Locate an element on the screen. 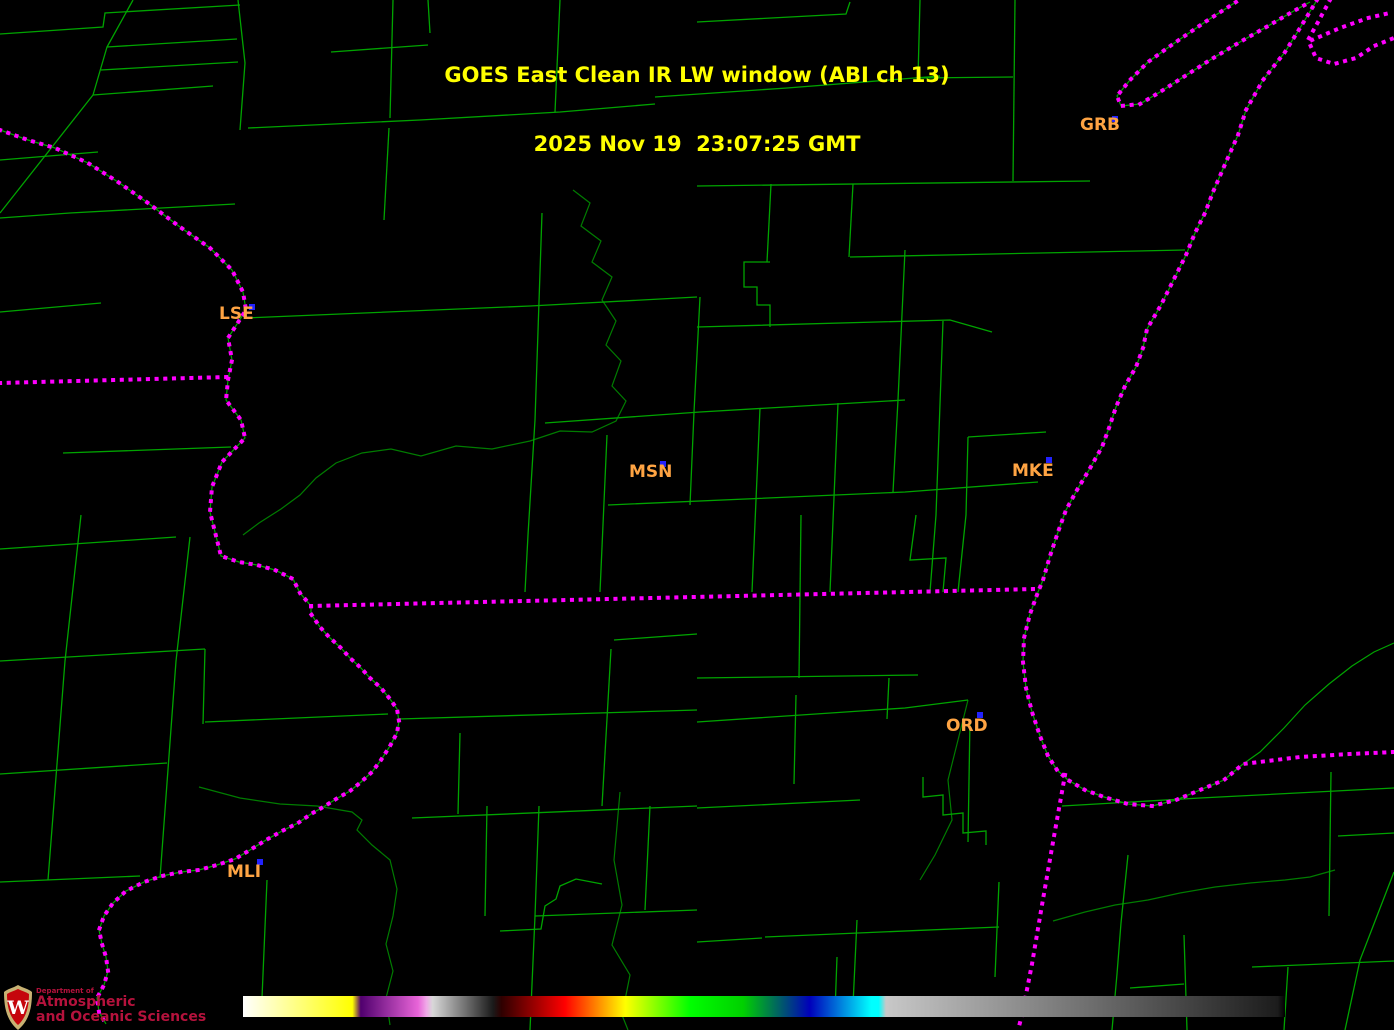  uw-crest-icon: W is located at coordinates (18, 1007).